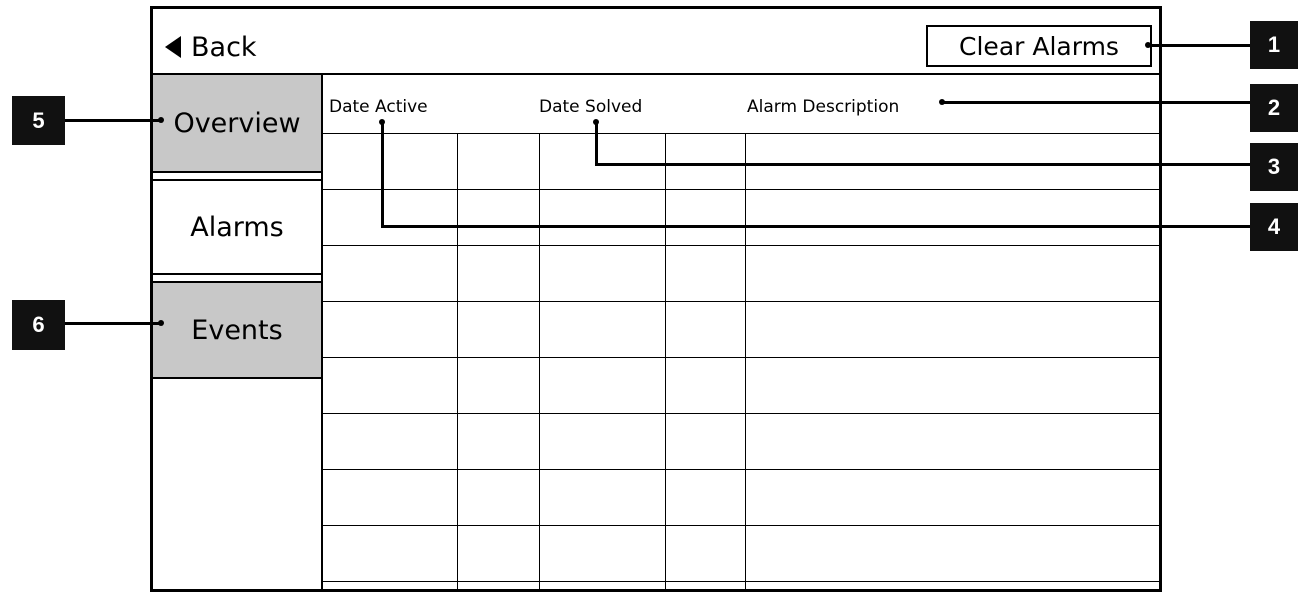 This screenshot has width=1307, height=592. What do you see at coordinates (38, 325) in the screenshot?
I see `callout-6: 6` at bounding box center [38, 325].